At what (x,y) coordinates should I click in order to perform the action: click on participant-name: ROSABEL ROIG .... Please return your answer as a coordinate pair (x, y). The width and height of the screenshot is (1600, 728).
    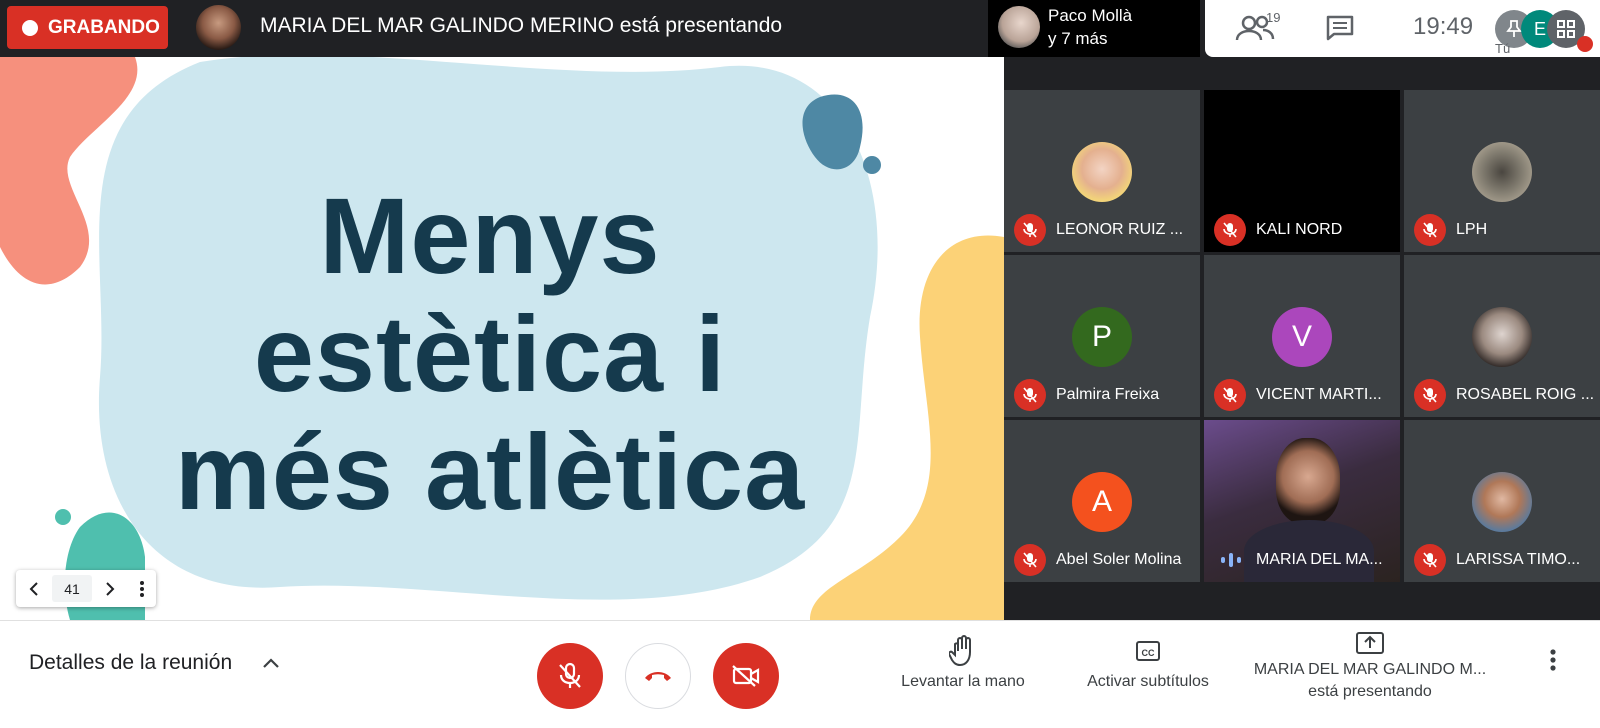
    Looking at the image, I should click on (1525, 394).